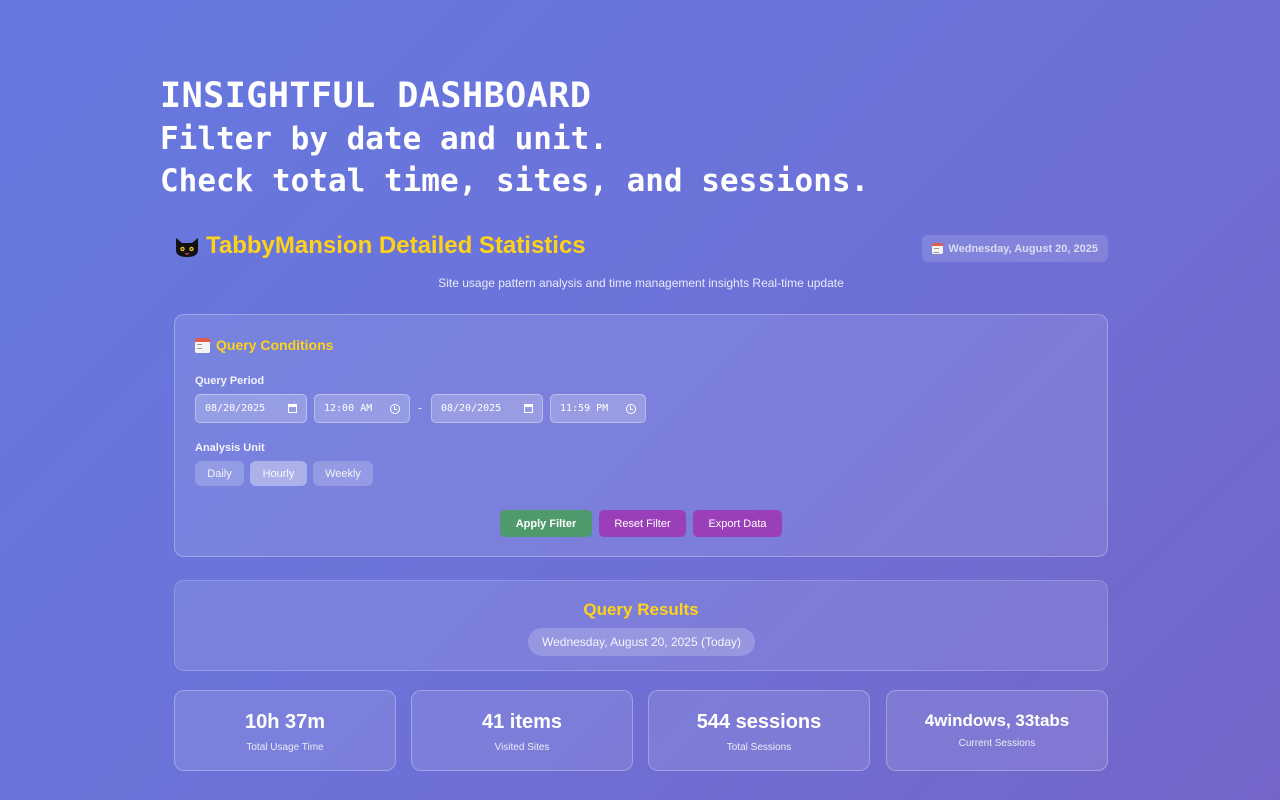  Describe the element at coordinates (546, 523) in the screenshot. I see `apply-filter-button: Apply Filter` at that location.